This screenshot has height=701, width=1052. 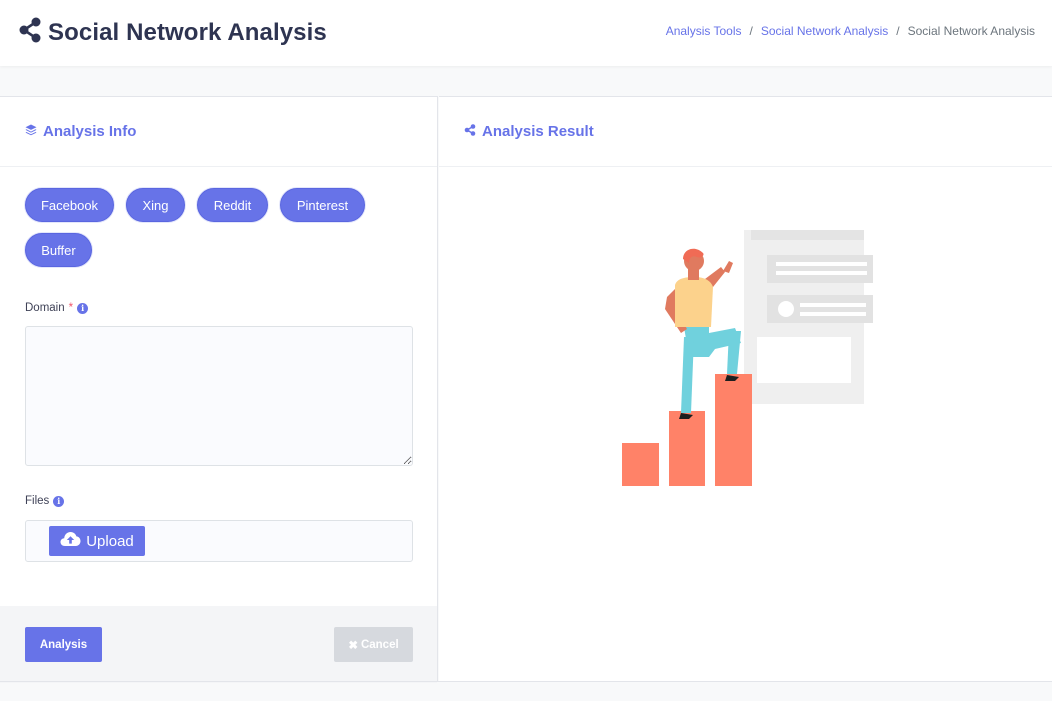 What do you see at coordinates (353, 645) in the screenshot?
I see `close-icon: ✖` at bounding box center [353, 645].